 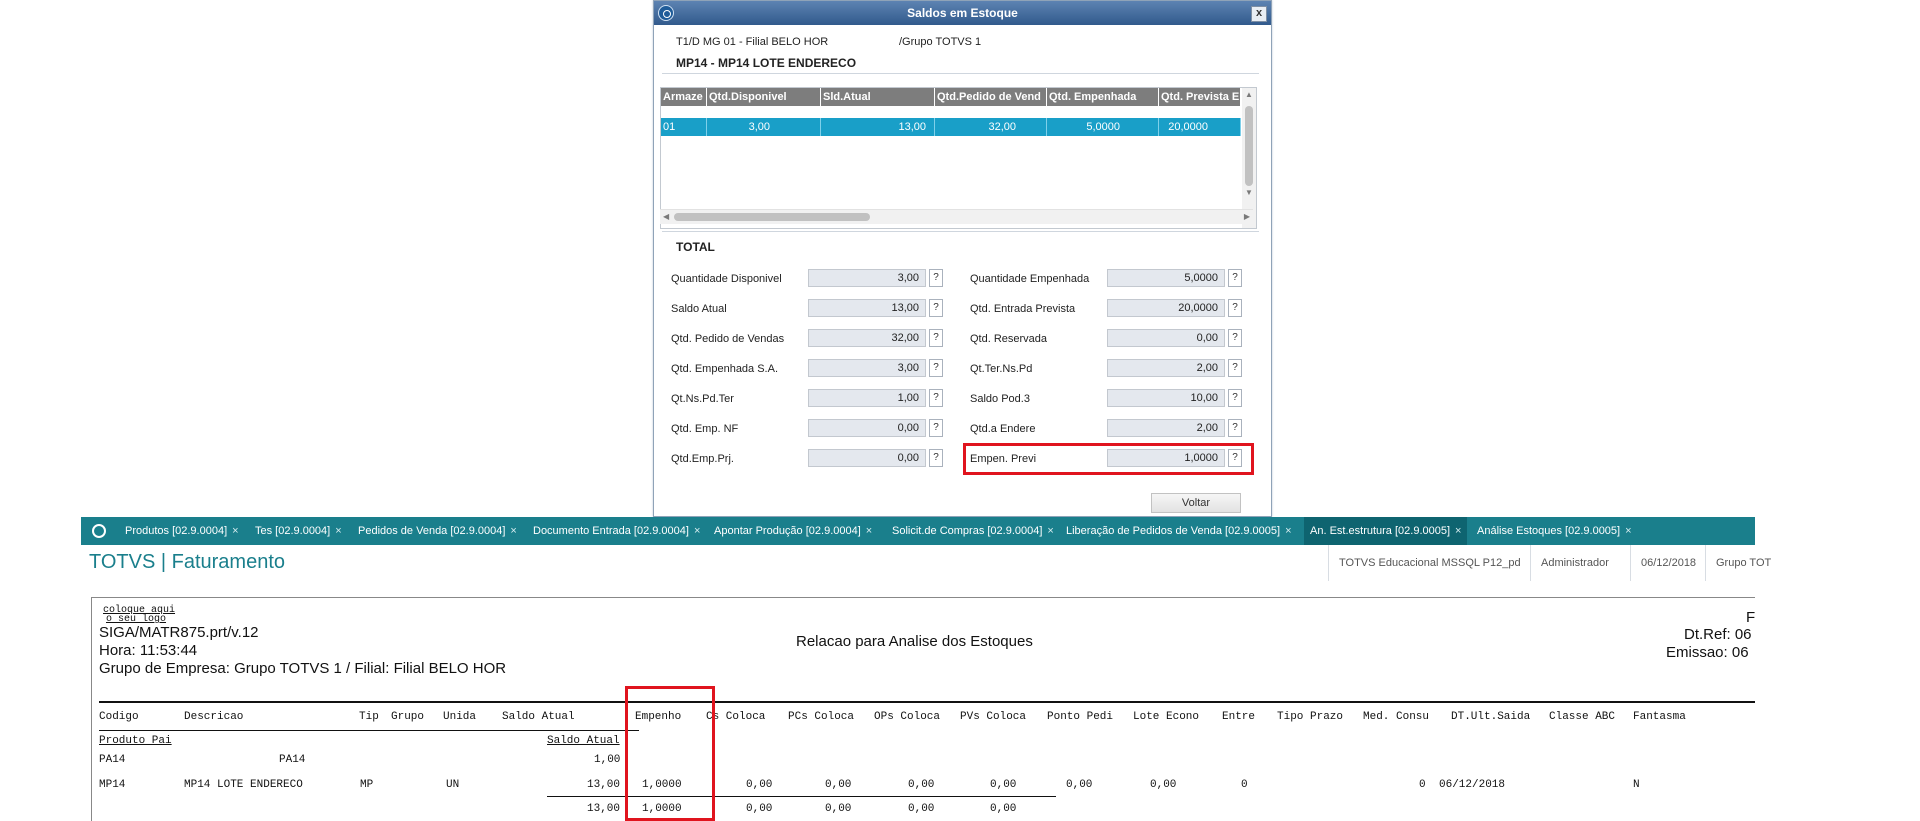 I want to click on tab-produtos: Produtos [02.9.0004] ×, so click(x=182, y=531).